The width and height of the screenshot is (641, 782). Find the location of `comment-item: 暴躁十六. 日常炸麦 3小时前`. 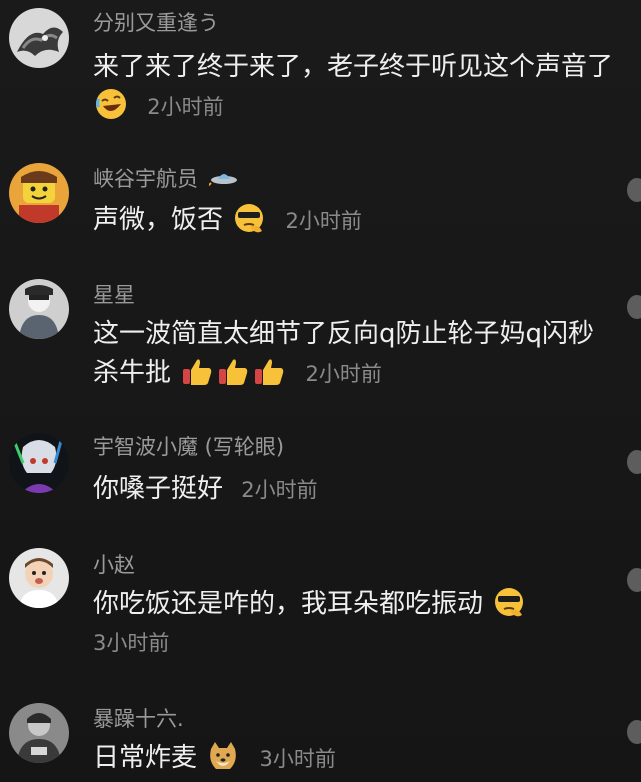

comment-item: 暴躁十六. 日常炸麦 3小时前 is located at coordinates (320, 738).